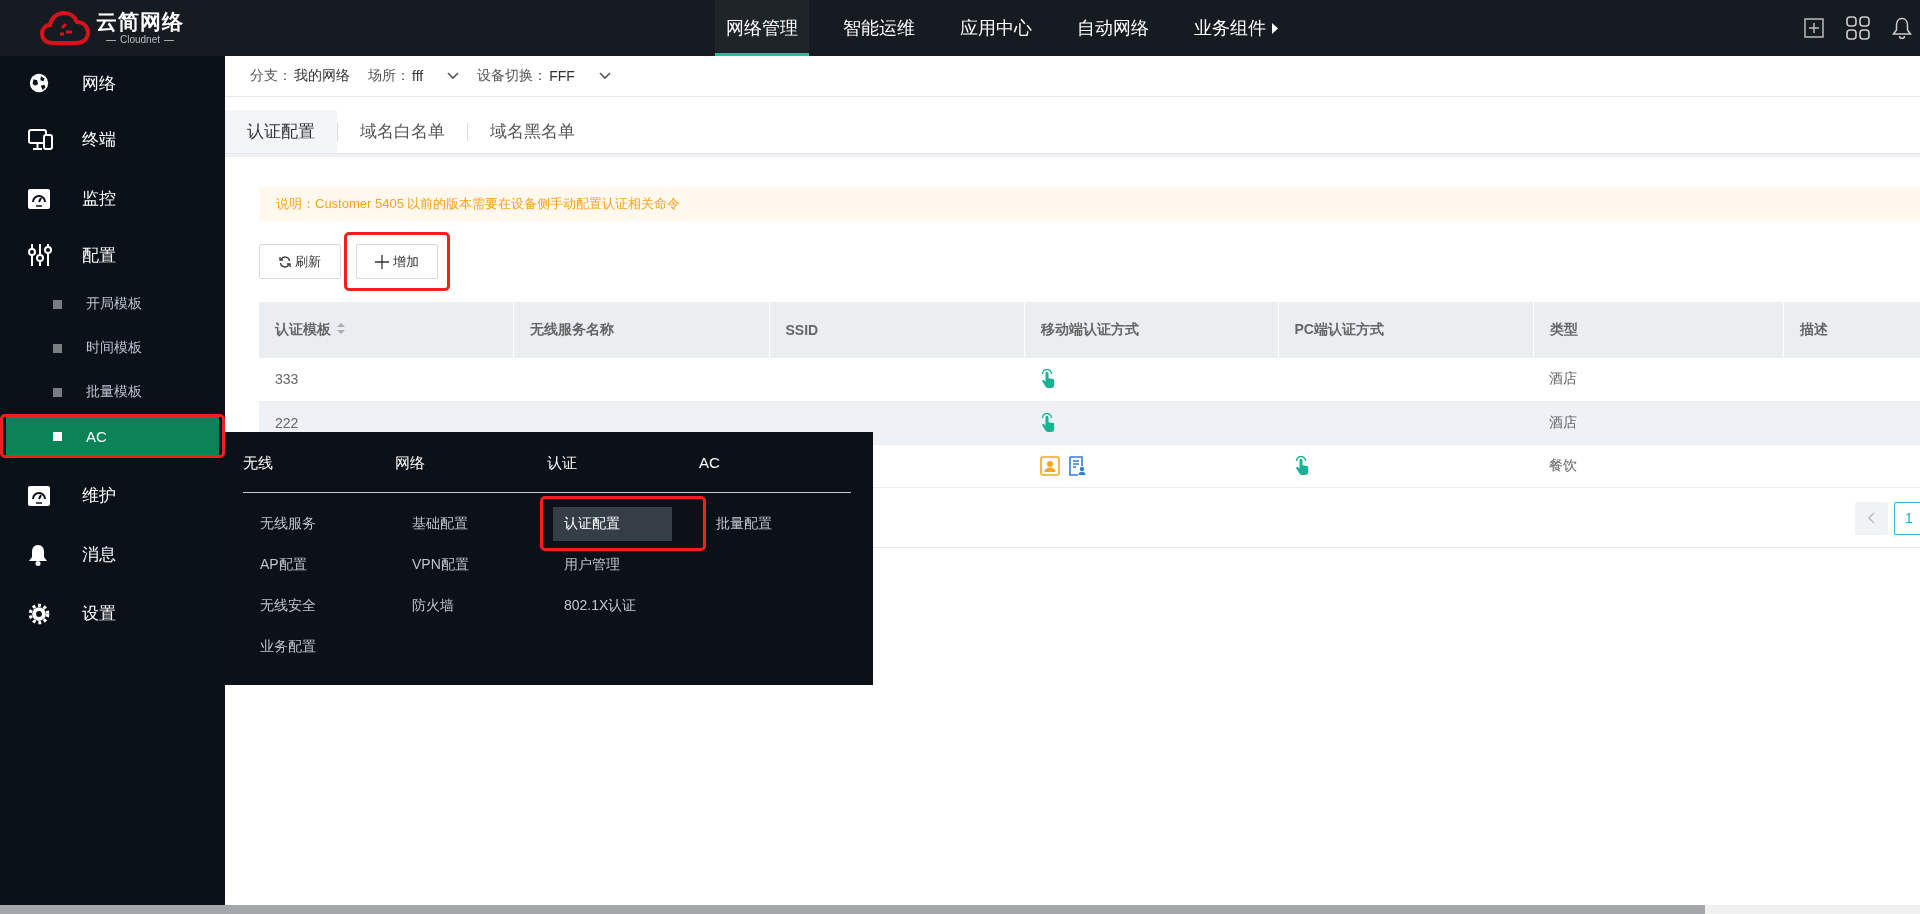  I want to click on nav-tab: 应用中心, so click(996, 28).